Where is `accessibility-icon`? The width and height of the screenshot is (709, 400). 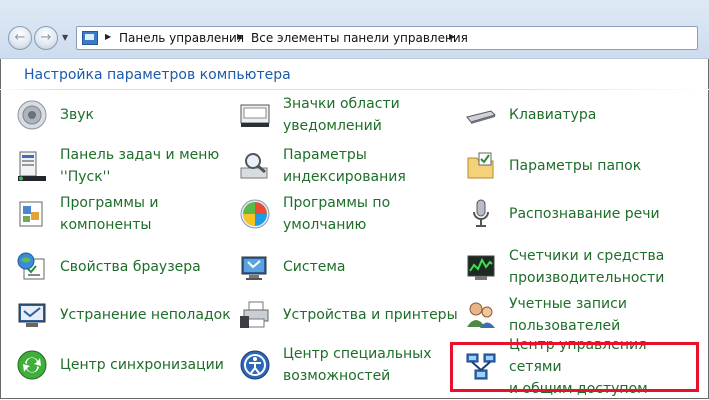
accessibility-icon is located at coordinates (255, 365).